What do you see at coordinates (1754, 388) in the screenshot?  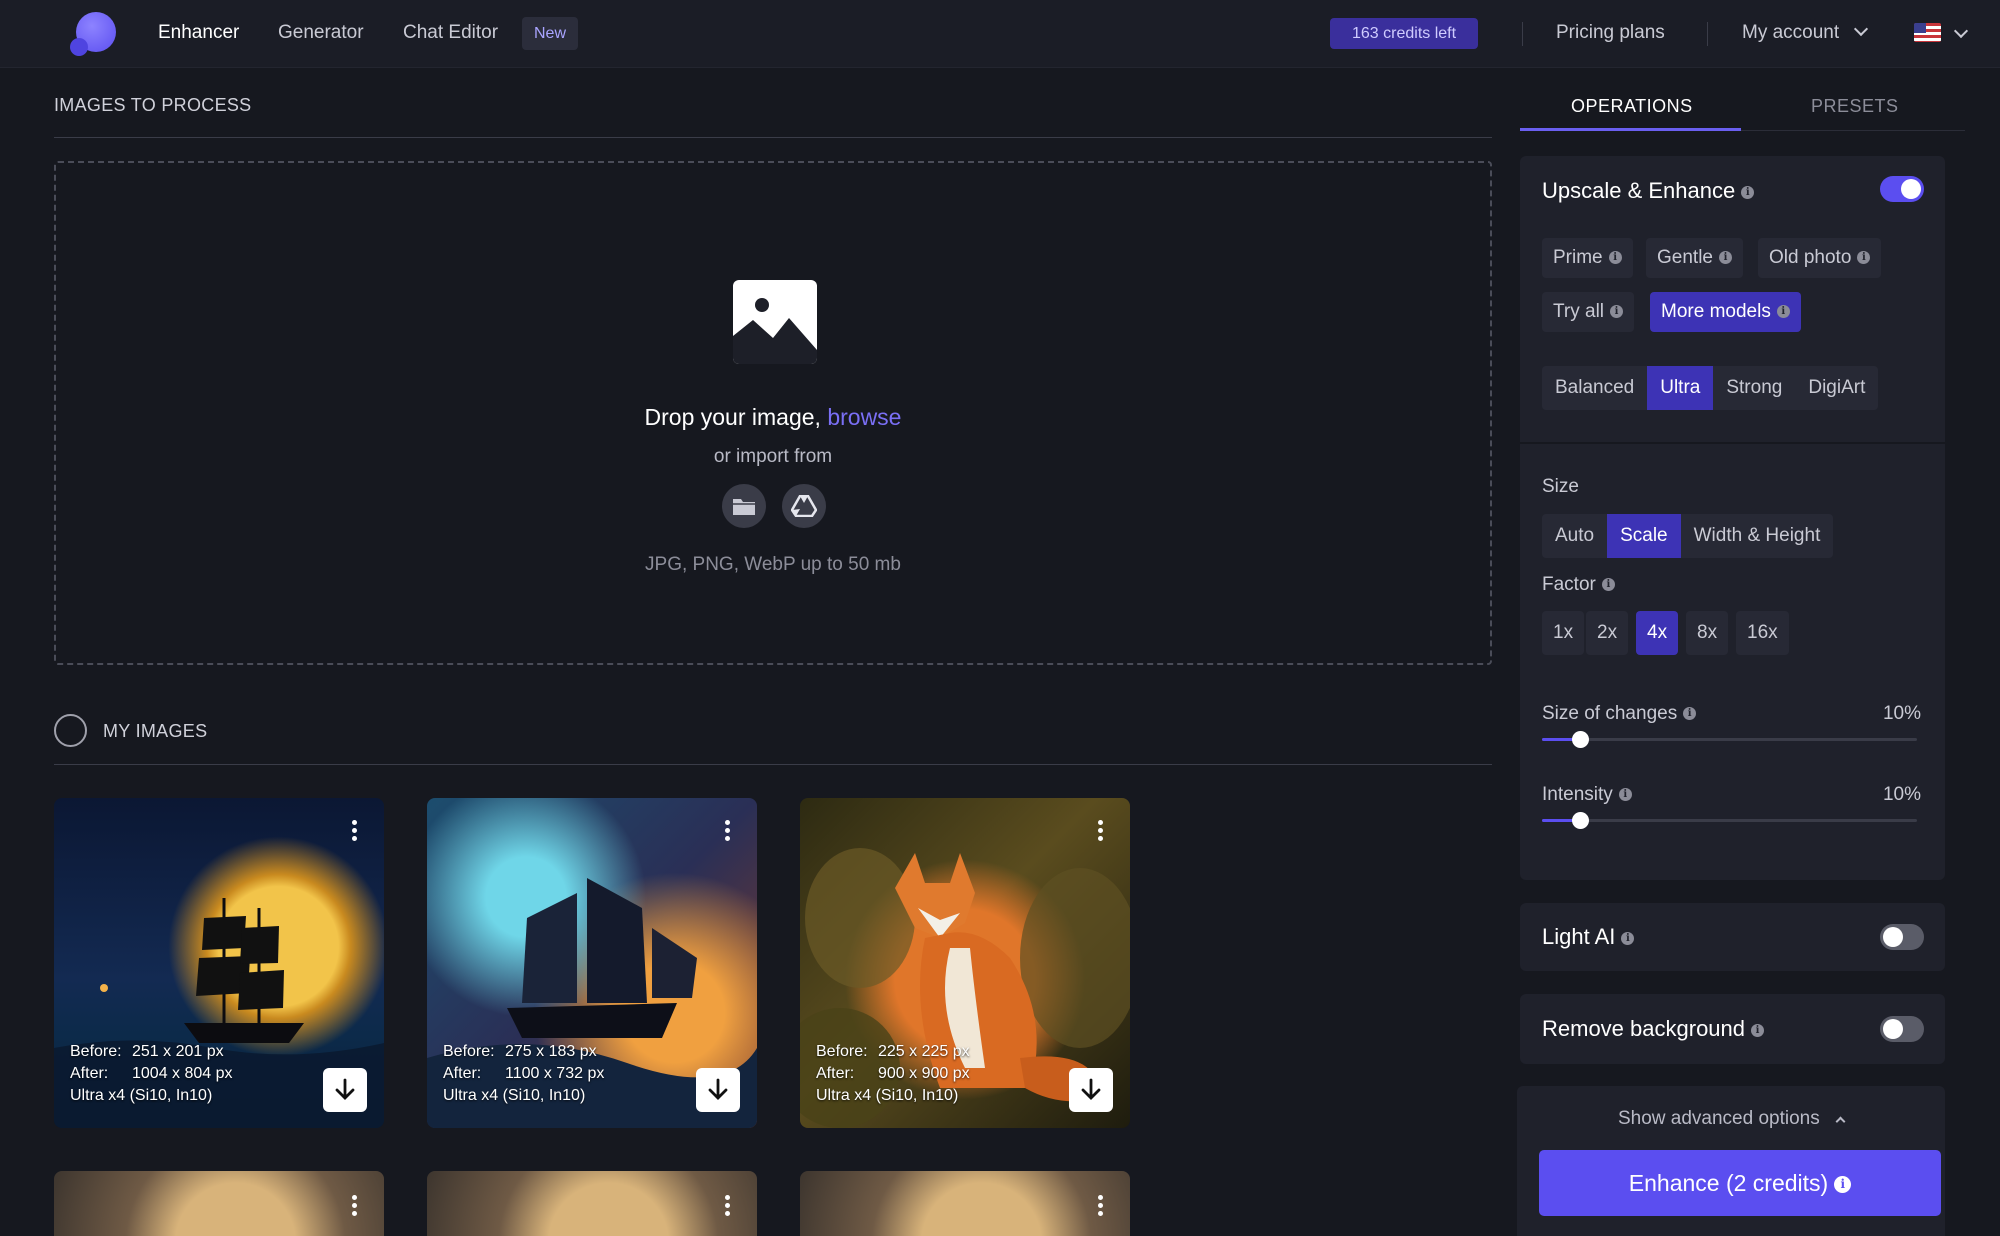 I see `mode-strong: Strong` at bounding box center [1754, 388].